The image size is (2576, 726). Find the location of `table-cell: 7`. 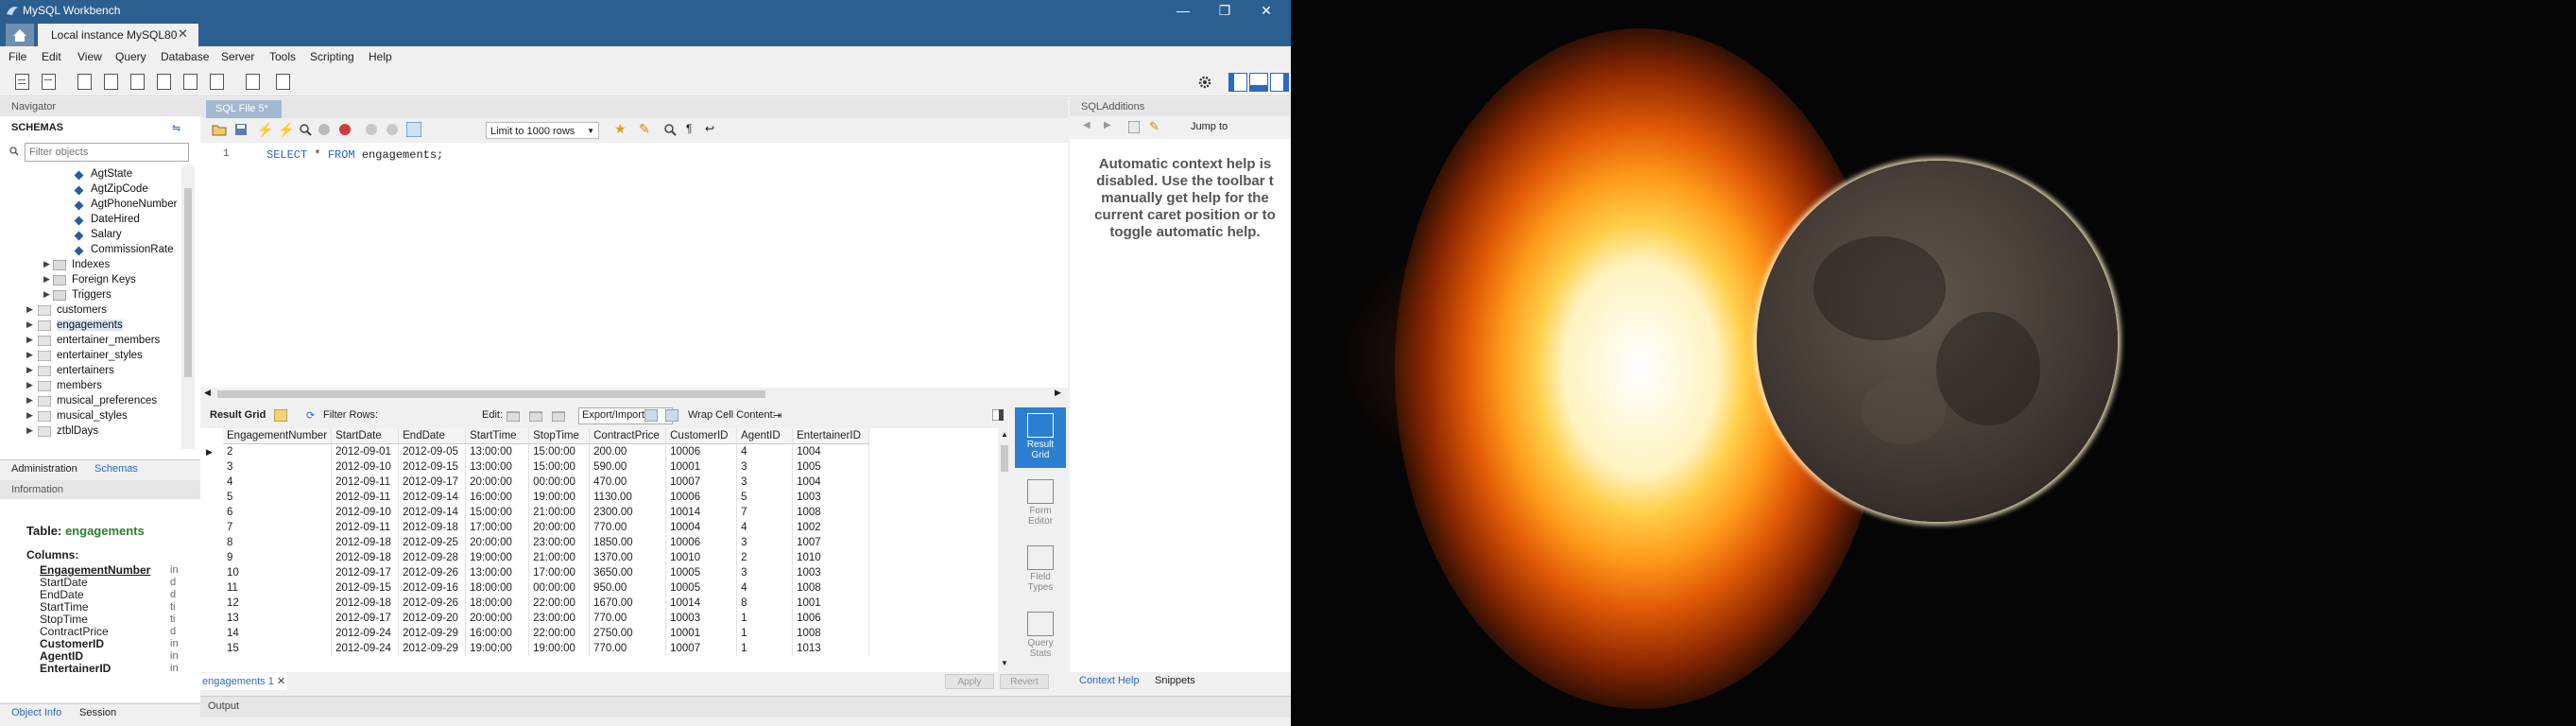

table-cell: 7 is located at coordinates (765, 512).